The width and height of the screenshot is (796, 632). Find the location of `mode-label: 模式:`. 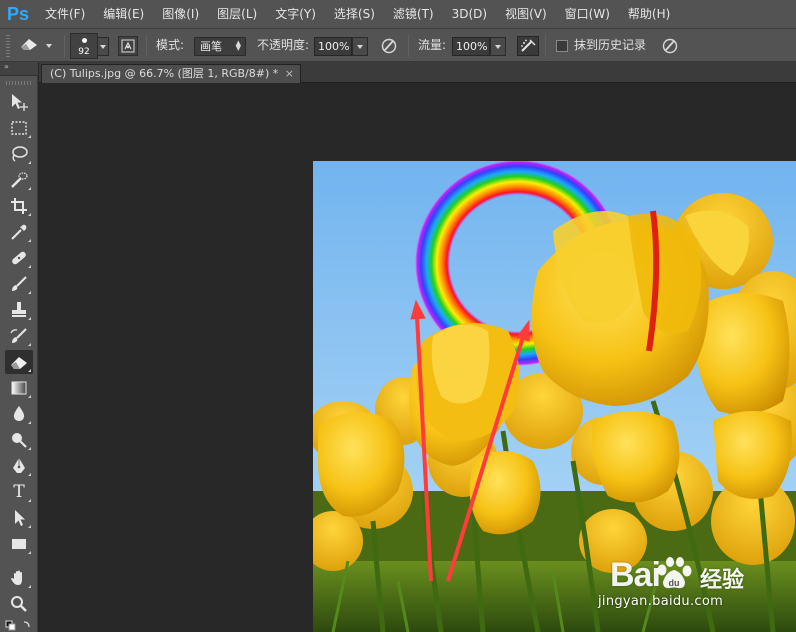

mode-label: 模式: is located at coordinates (170, 45).